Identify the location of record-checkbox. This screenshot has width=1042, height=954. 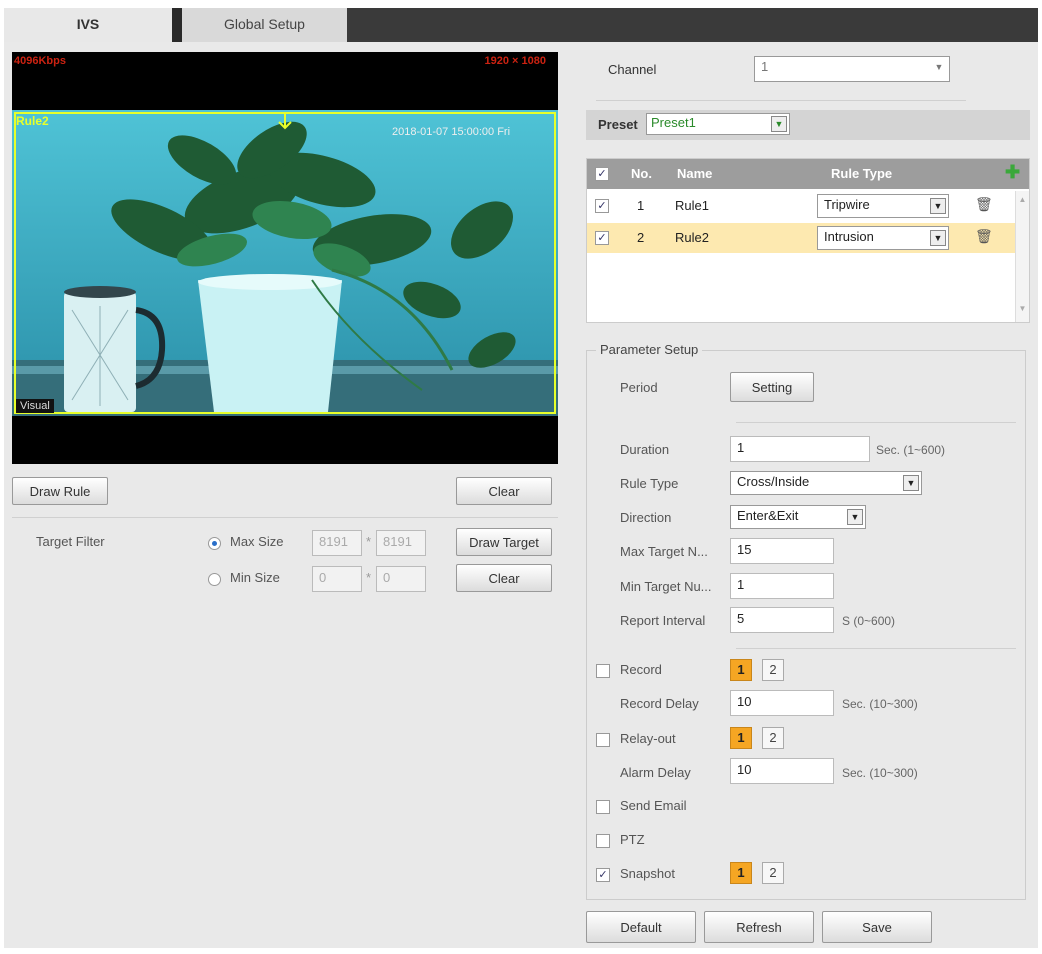
(603, 671).